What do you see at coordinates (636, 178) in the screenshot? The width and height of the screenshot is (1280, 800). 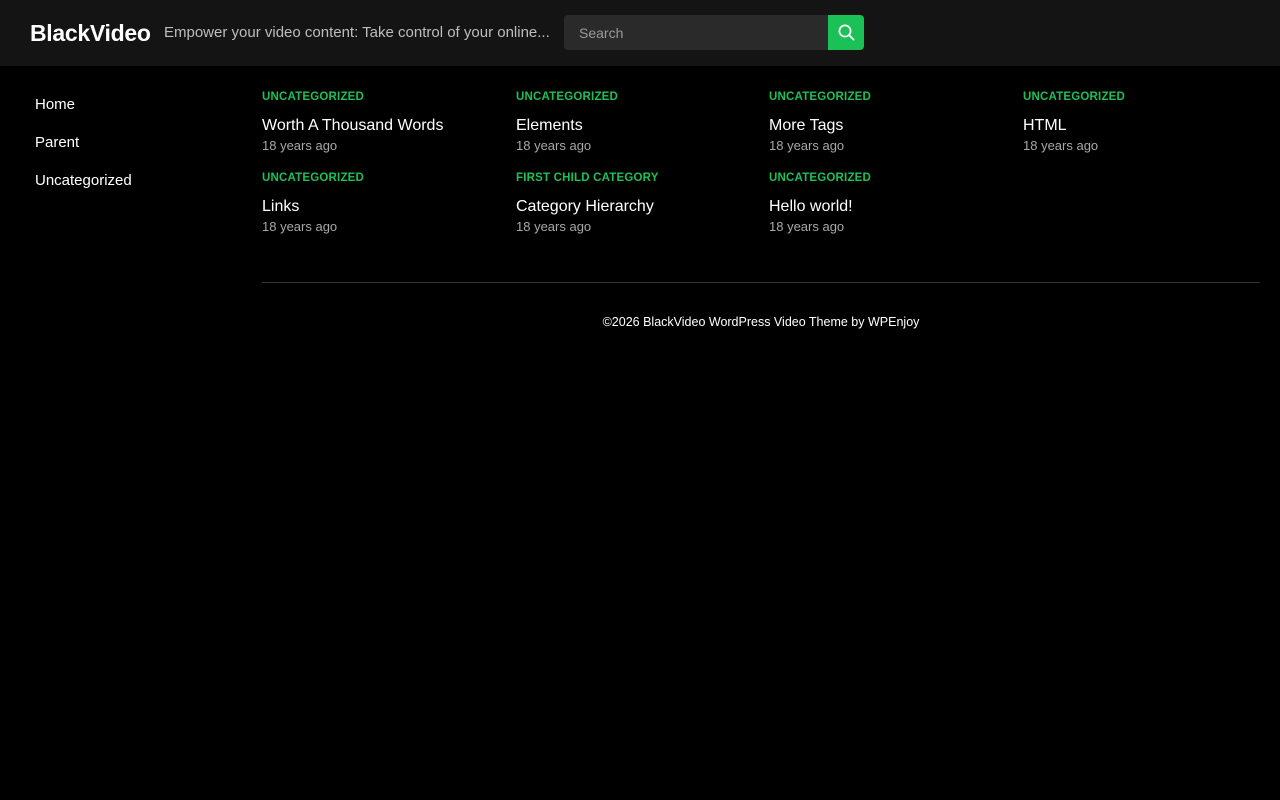 I see `post-category-link: FIRST CHILD CATEGORY` at bounding box center [636, 178].